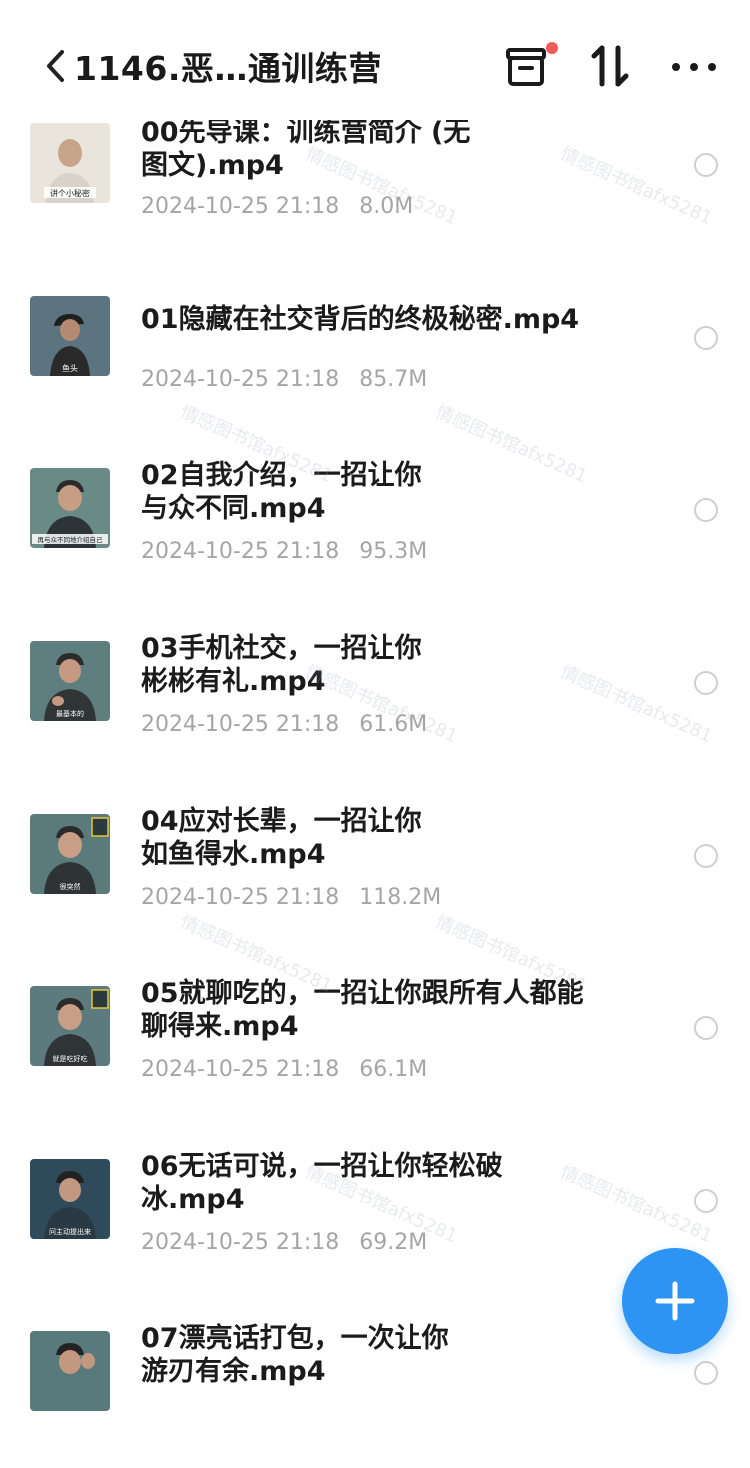  I want to click on file-size: 61.6M, so click(393, 724).